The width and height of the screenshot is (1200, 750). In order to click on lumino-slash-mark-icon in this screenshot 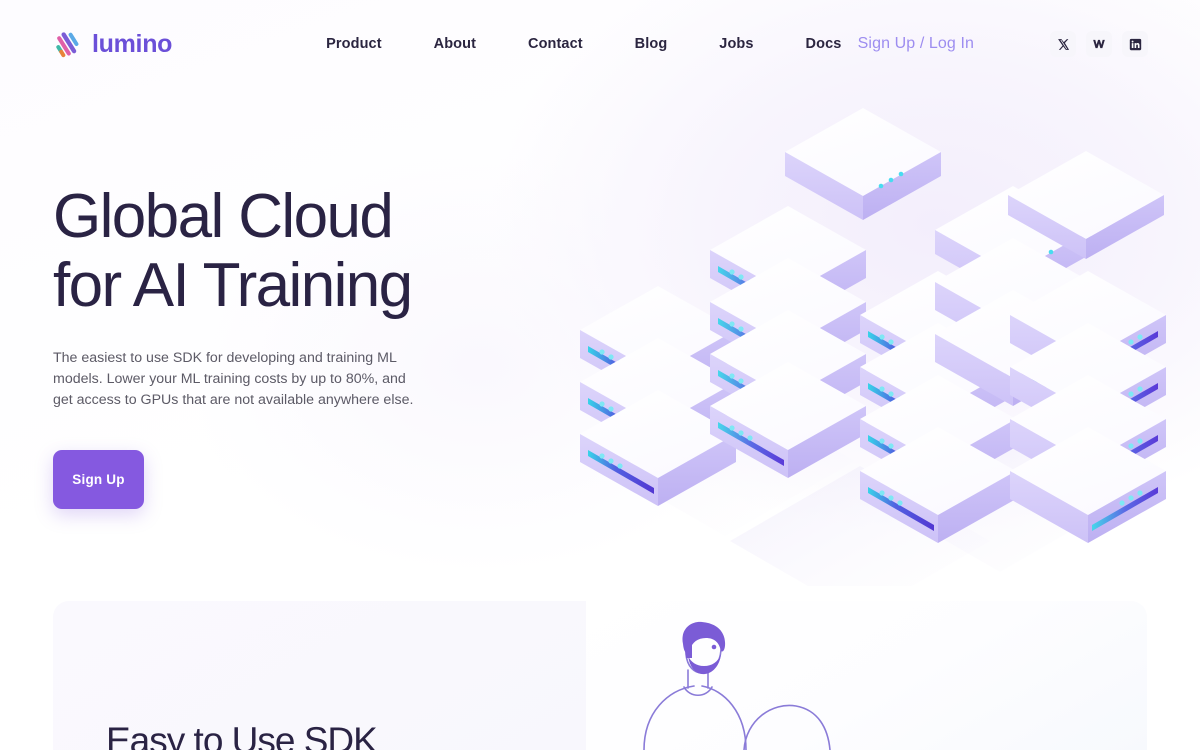, I will do `click(67, 44)`.